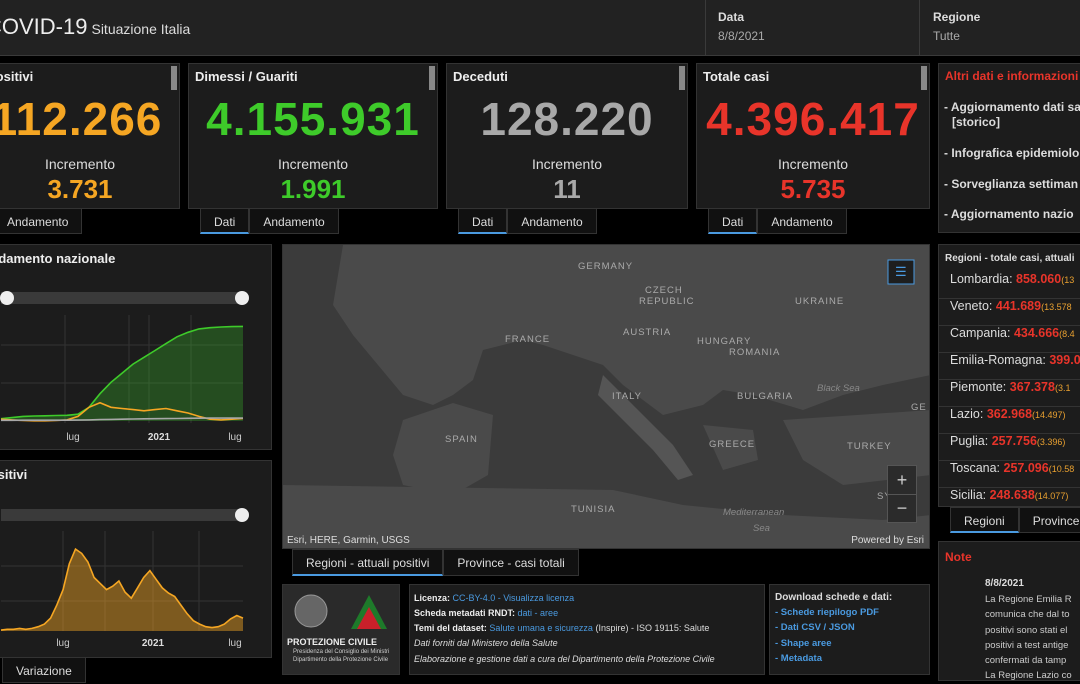  I want to click on zoom-in-button: +, so click(902, 480).